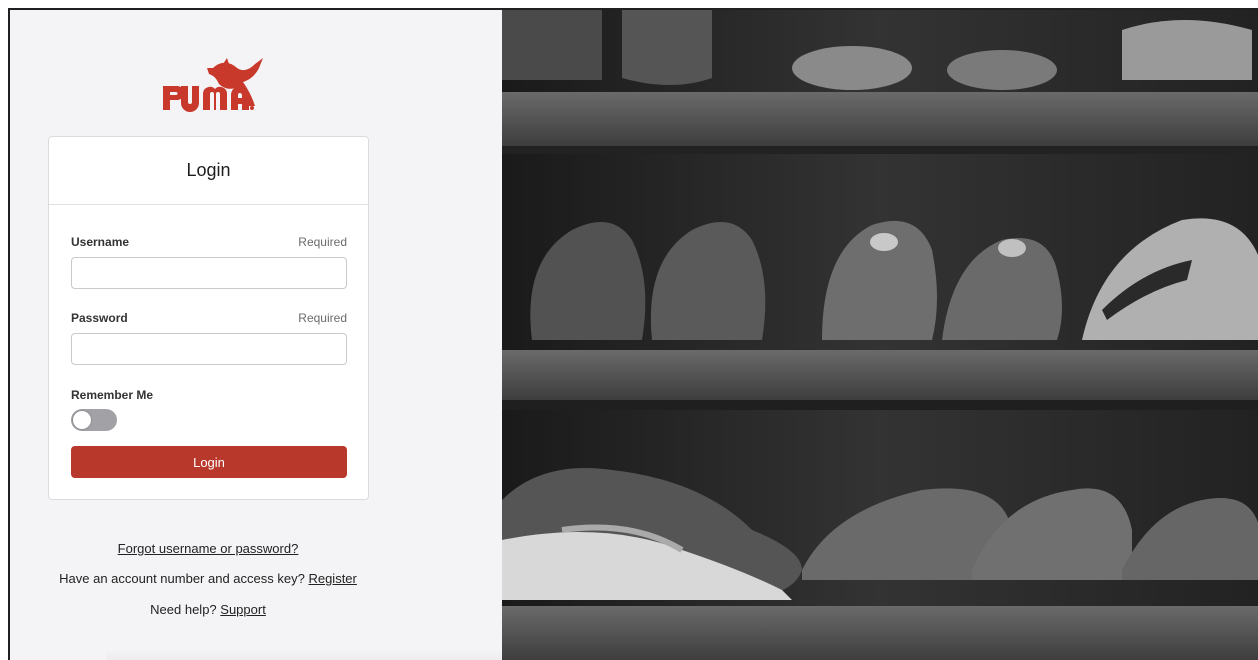  What do you see at coordinates (209, 462) in the screenshot?
I see `login-button: Login` at bounding box center [209, 462].